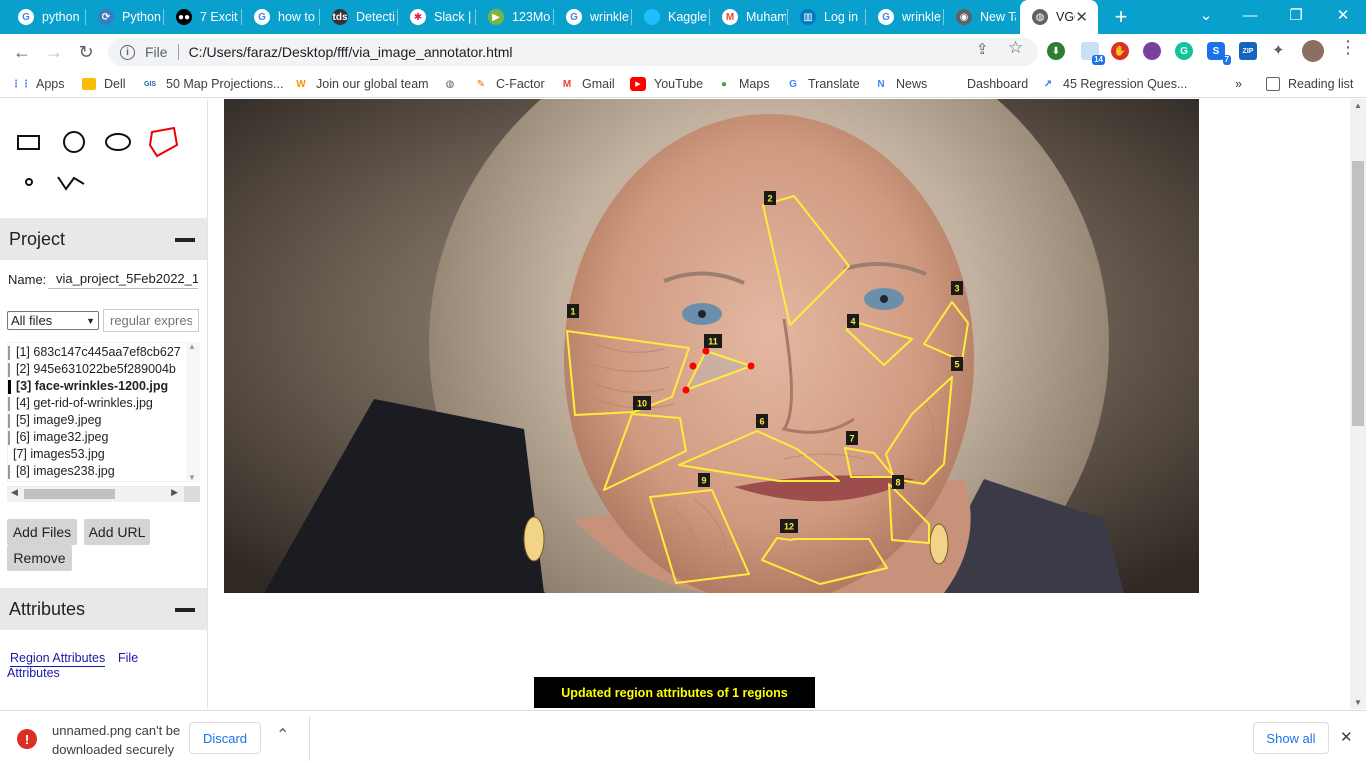 The height and width of the screenshot is (768, 1366). What do you see at coordinates (128, 658) in the screenshot?
I see `tab-file-attributes: File` at bounding box center [128, 658].